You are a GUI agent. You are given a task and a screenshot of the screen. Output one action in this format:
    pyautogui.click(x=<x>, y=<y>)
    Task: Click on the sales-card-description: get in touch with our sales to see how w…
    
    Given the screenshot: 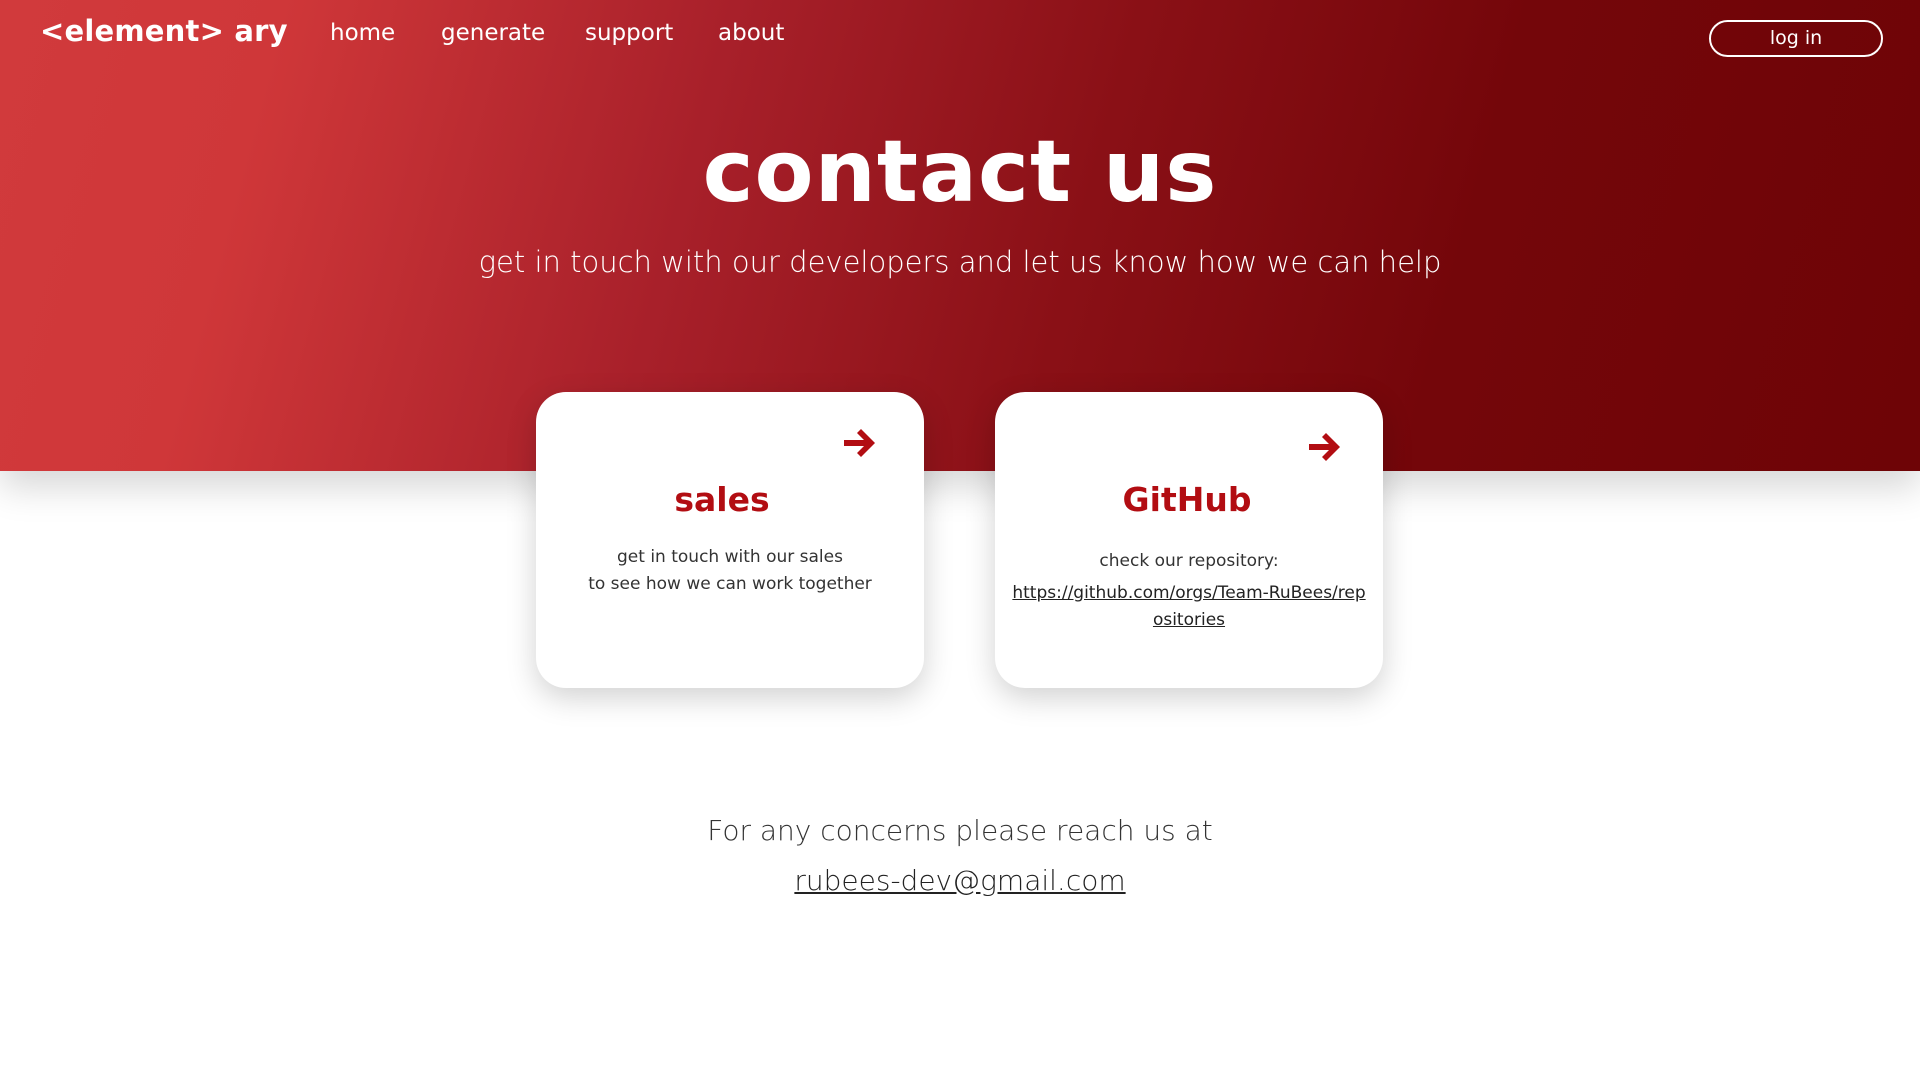 What is the action you would take?
    pyautogui.click(x=730, y=571)
    